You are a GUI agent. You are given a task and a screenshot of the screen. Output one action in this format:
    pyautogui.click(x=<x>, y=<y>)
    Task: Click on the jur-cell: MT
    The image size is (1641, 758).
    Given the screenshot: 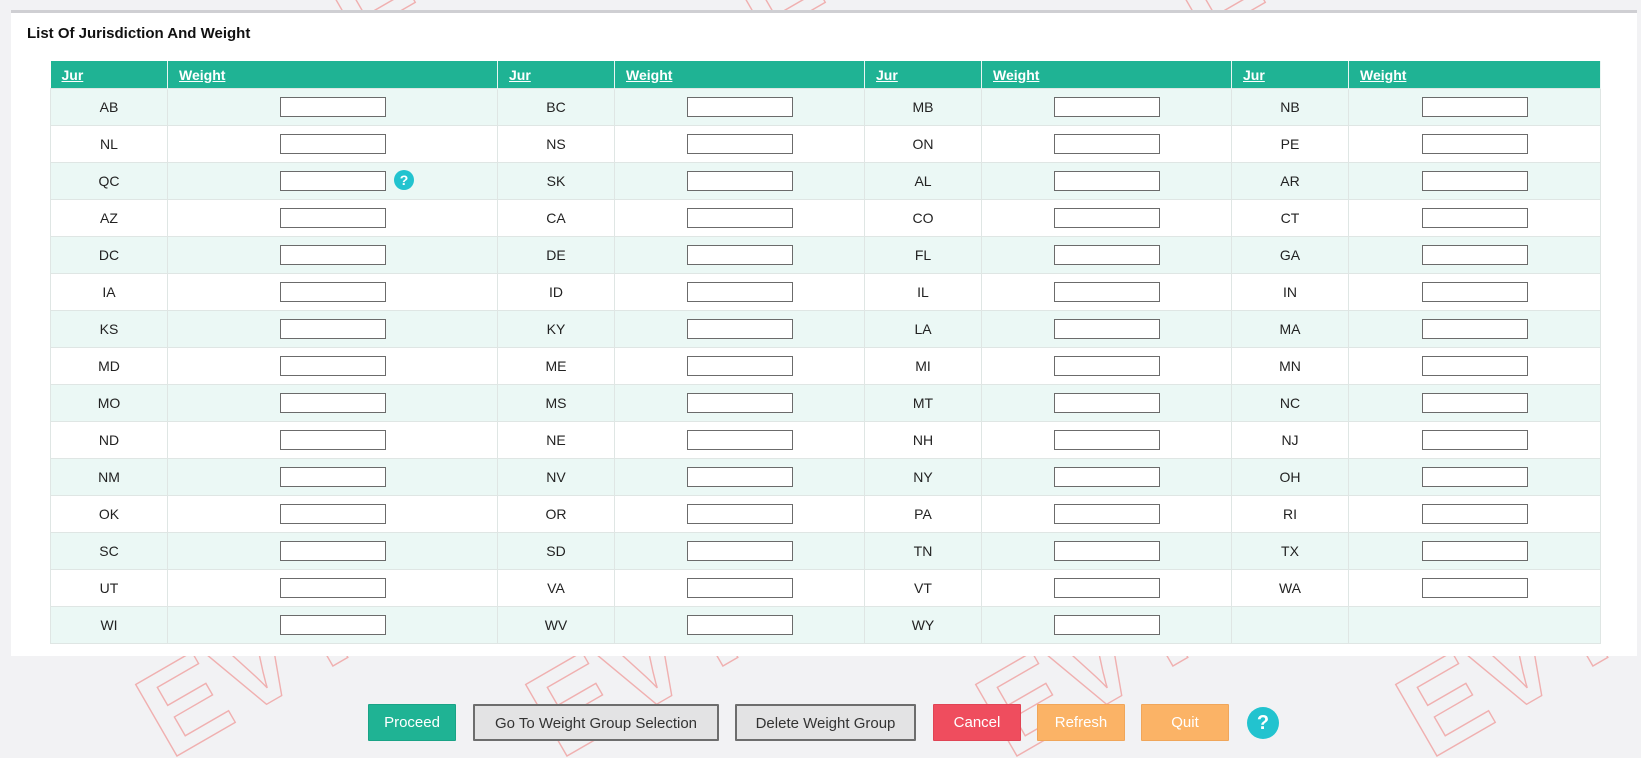 What is the action you would take?
    pyautogui.click(x=923, y=403)
    